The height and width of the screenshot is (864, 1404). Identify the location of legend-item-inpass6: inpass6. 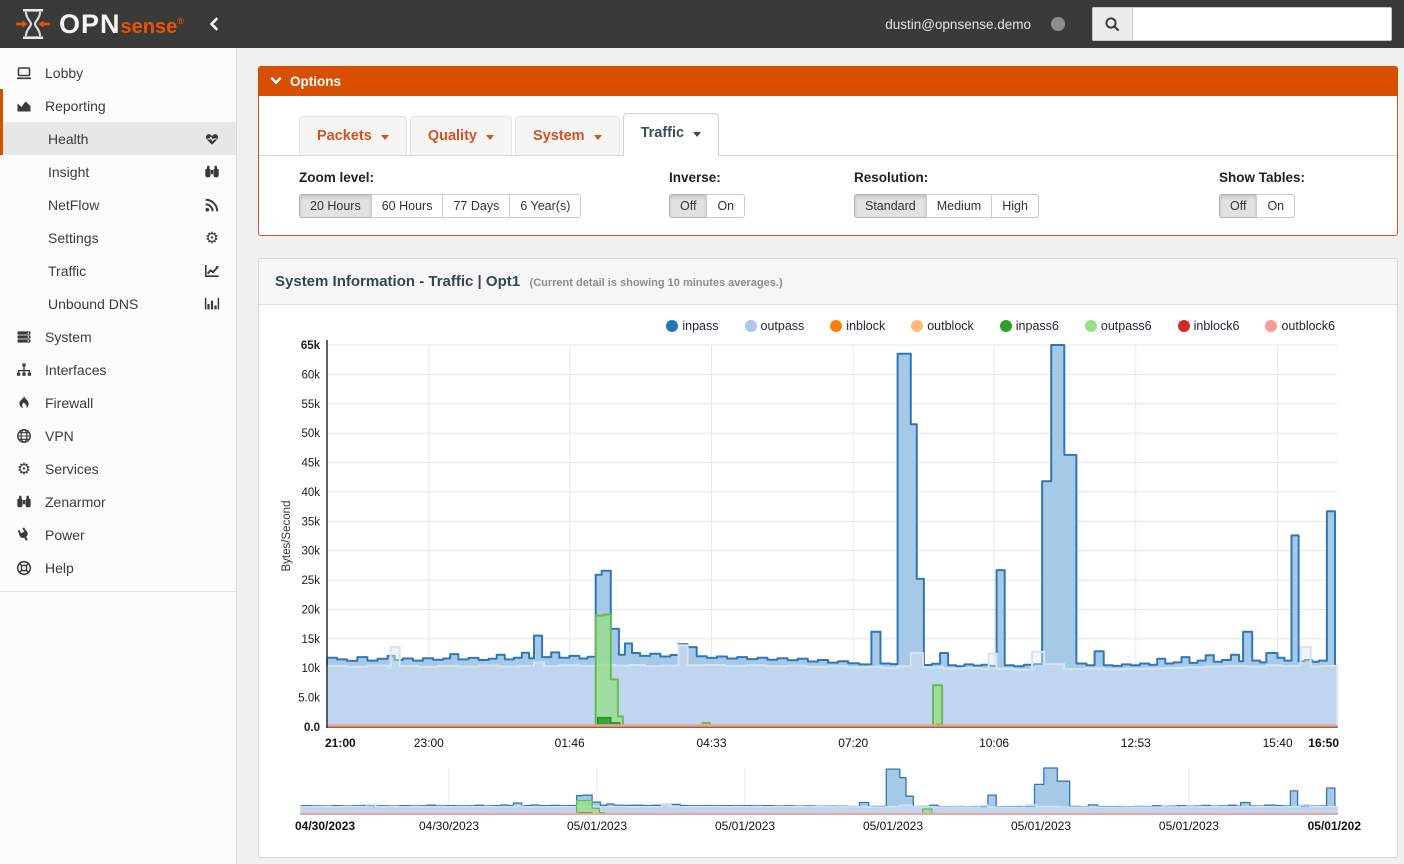
(1029, 326).